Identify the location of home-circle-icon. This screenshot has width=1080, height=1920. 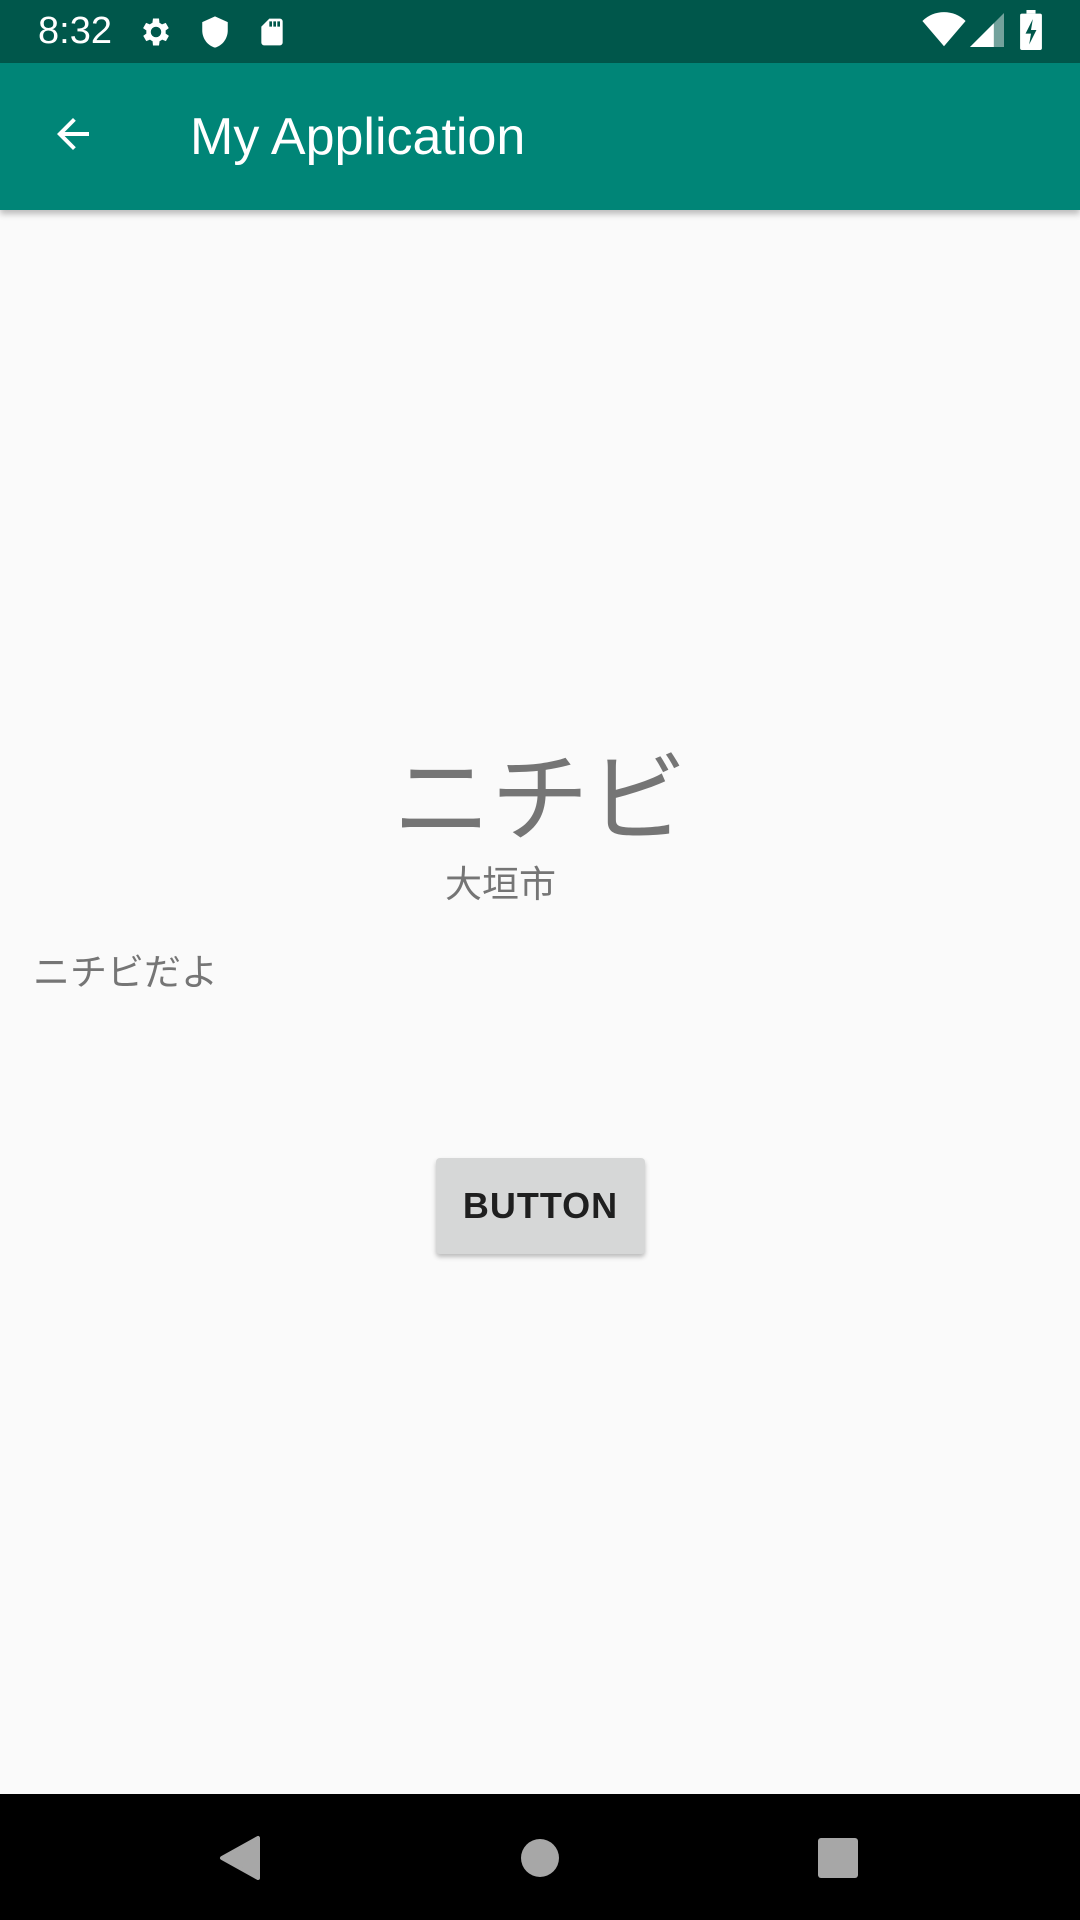
(540, 1860).